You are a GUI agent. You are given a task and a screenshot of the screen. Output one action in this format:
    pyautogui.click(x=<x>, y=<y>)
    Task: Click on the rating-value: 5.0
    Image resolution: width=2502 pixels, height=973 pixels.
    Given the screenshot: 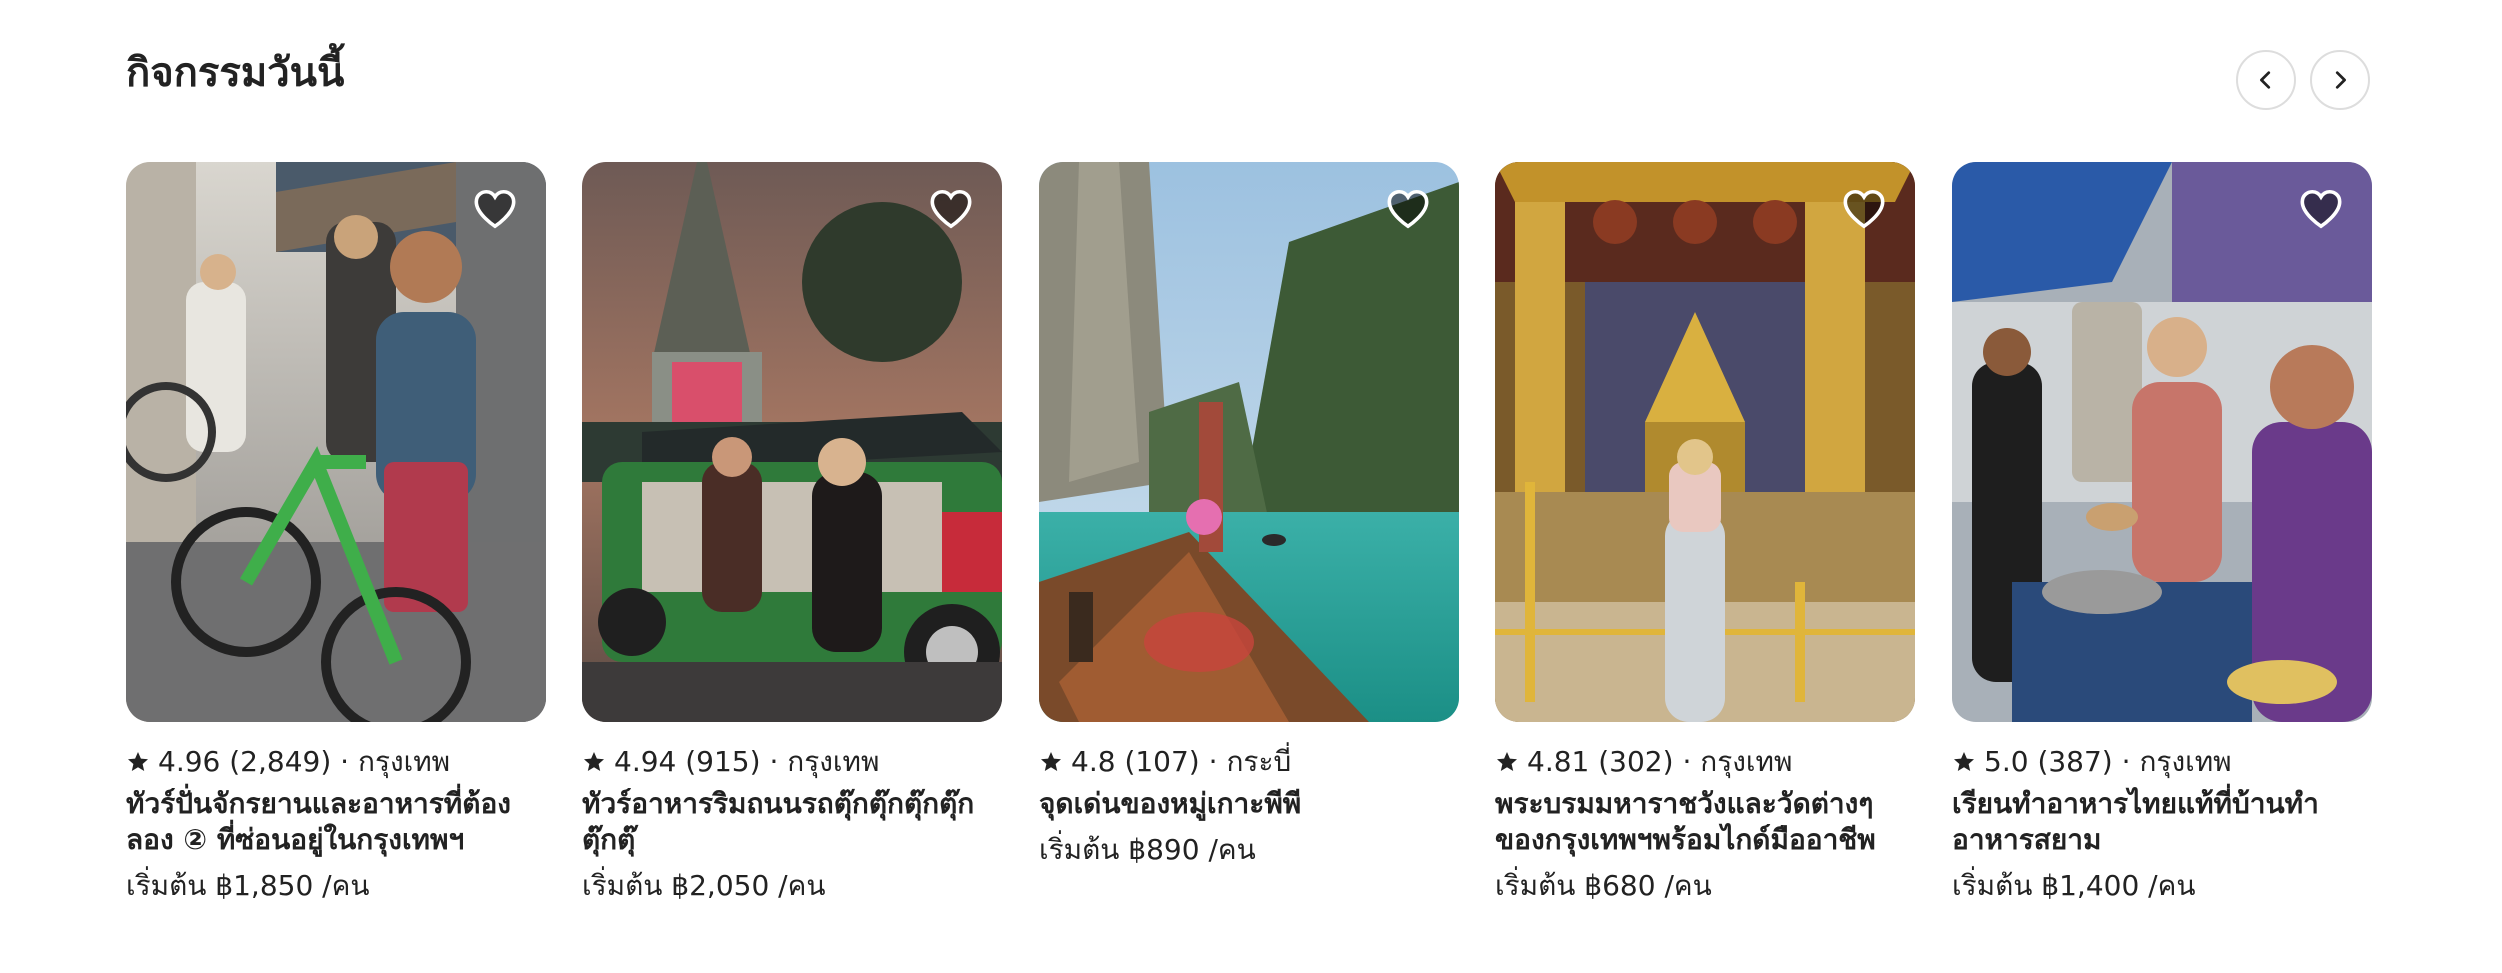 What is the action you would take?
    pyautogui.click(x=2006, y=761)
    